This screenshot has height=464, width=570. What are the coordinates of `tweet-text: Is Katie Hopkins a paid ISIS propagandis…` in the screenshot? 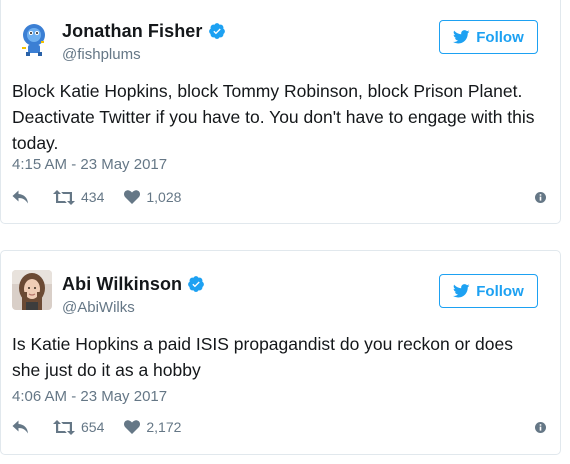 It's located at (262, 357).